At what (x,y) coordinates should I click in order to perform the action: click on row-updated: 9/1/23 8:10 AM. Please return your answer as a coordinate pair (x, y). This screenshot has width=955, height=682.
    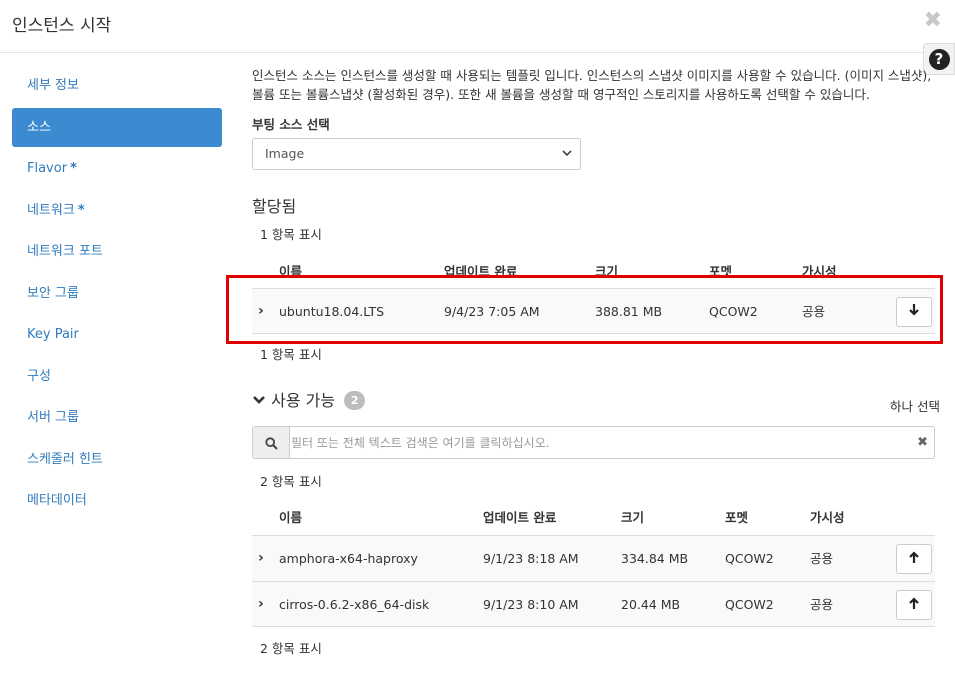
    Looking at the image, I should click on (531, 604).